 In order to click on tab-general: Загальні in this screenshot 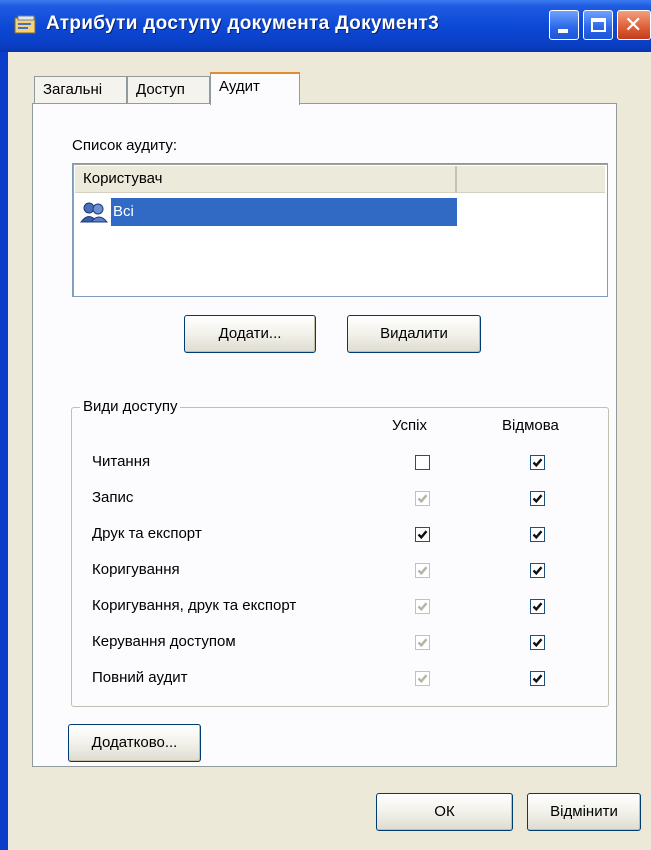, I will do `click(80, 90)`.